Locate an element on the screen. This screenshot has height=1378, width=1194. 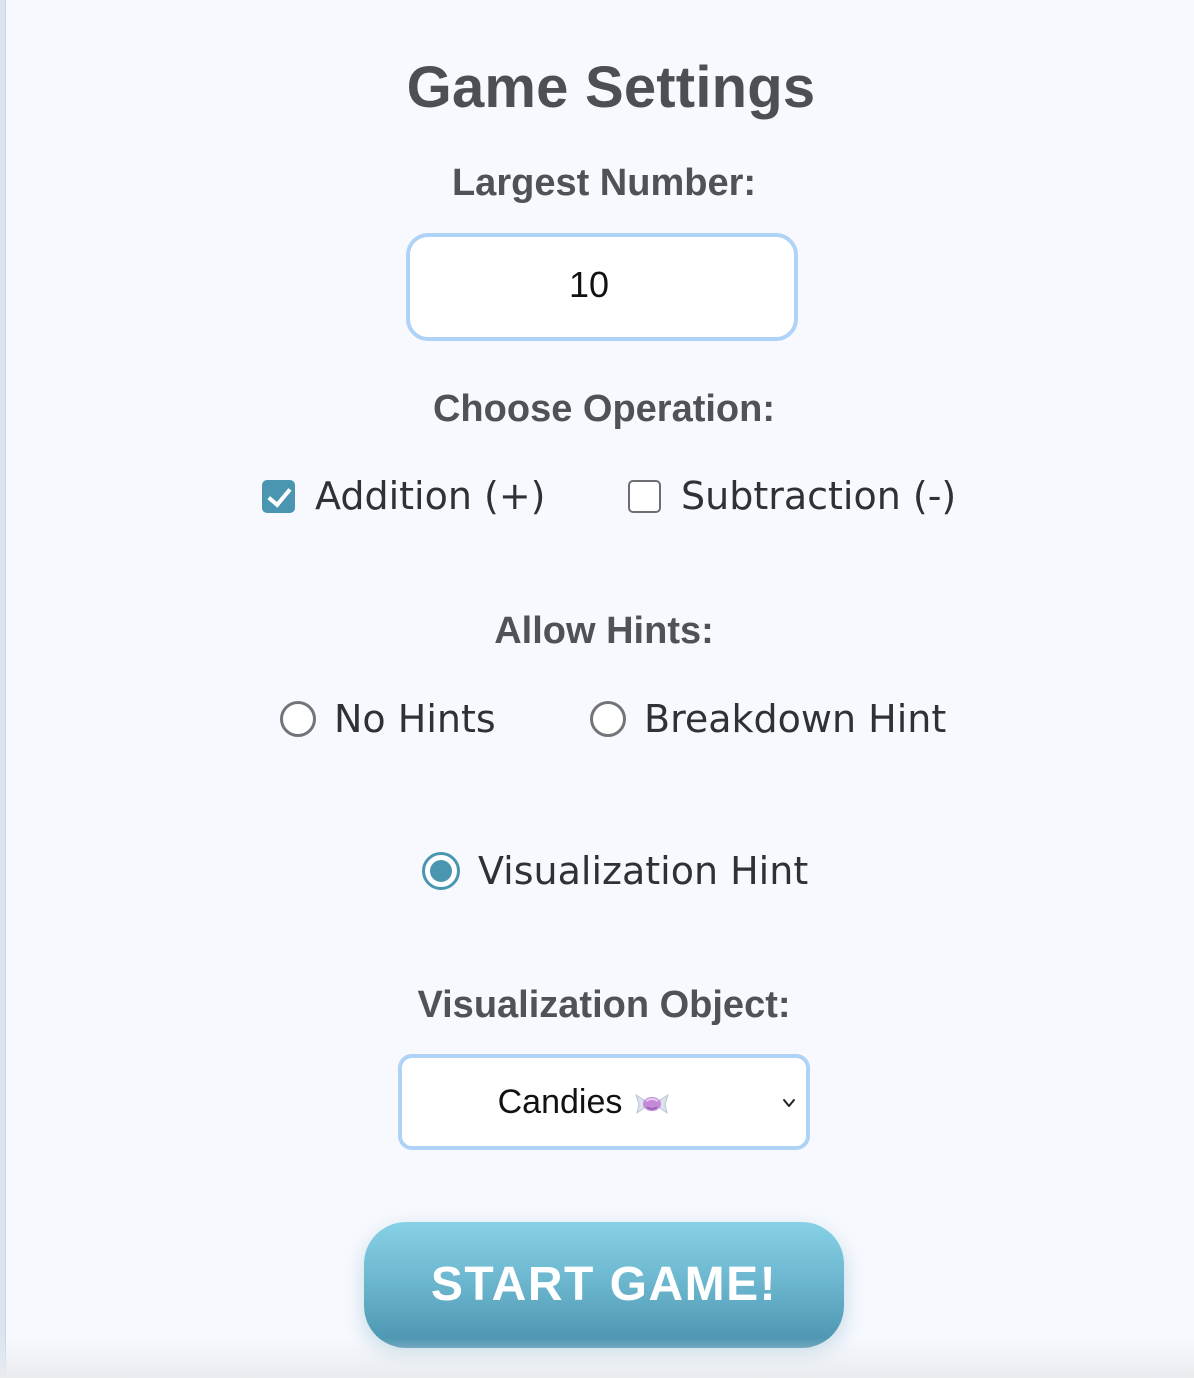
subtraction-checkbox is located at coordinates (644, 496).